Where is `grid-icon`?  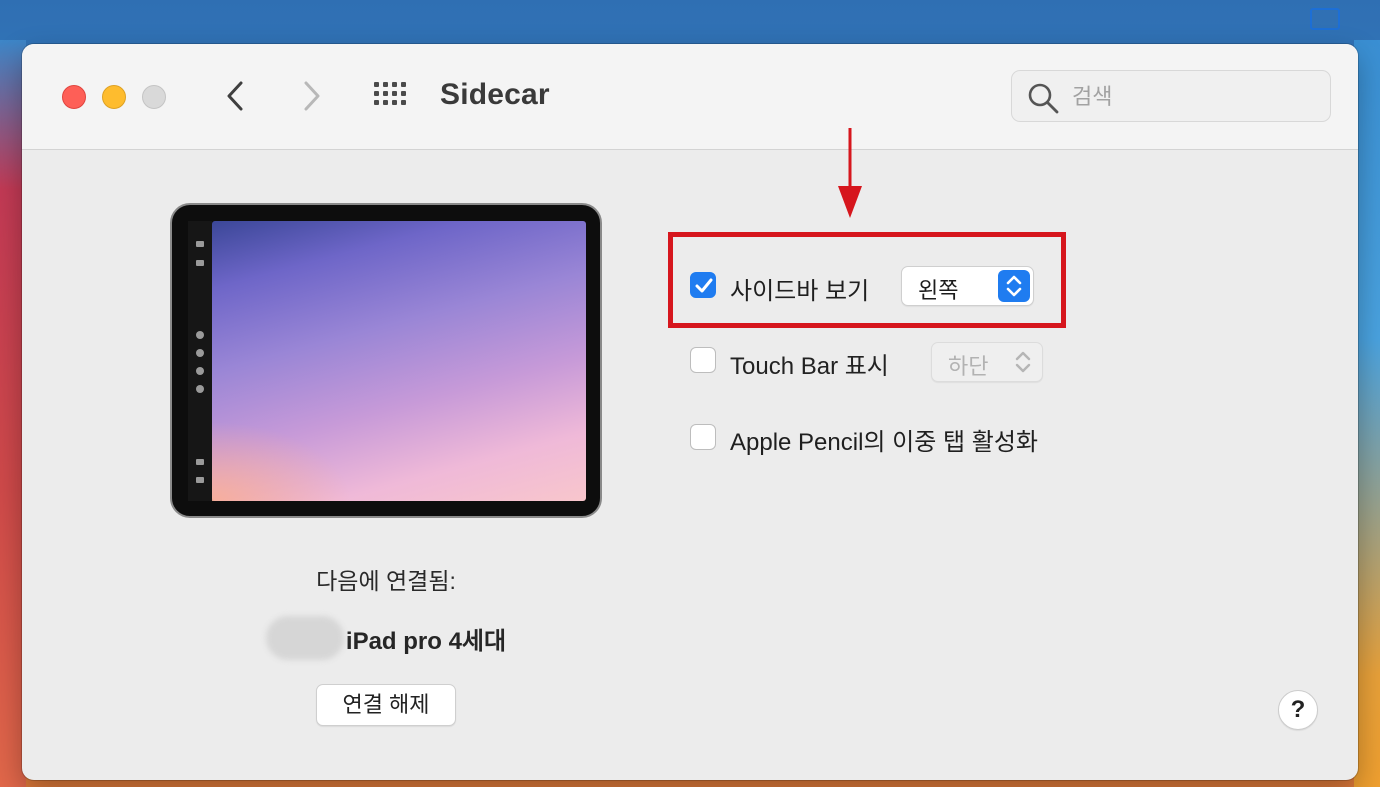
grid-icon is located at coordinates (390, 93).